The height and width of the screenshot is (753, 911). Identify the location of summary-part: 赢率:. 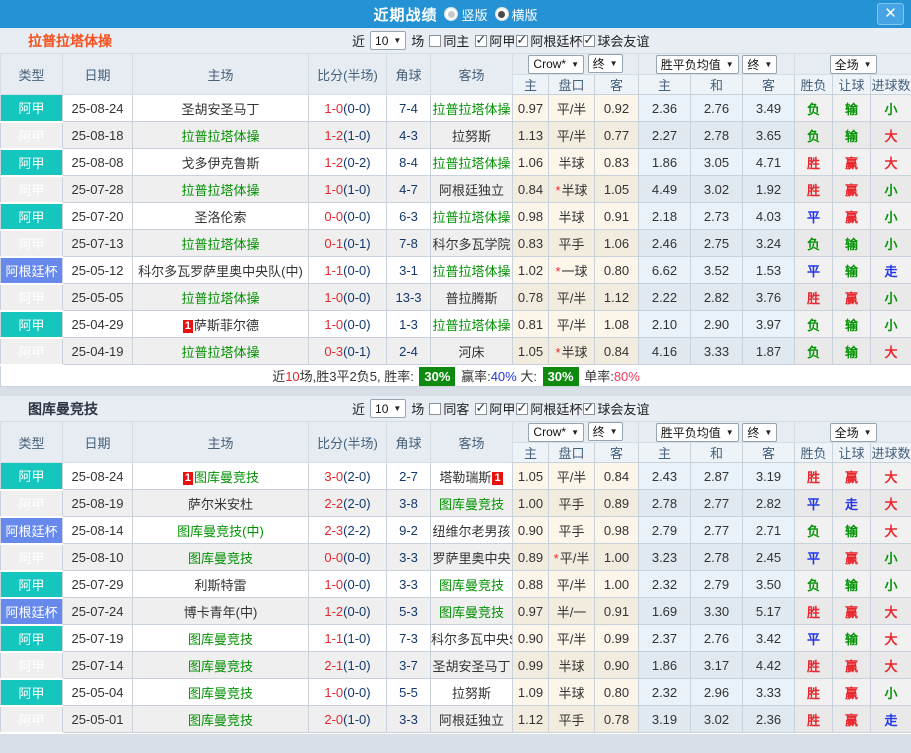
(474, 377).